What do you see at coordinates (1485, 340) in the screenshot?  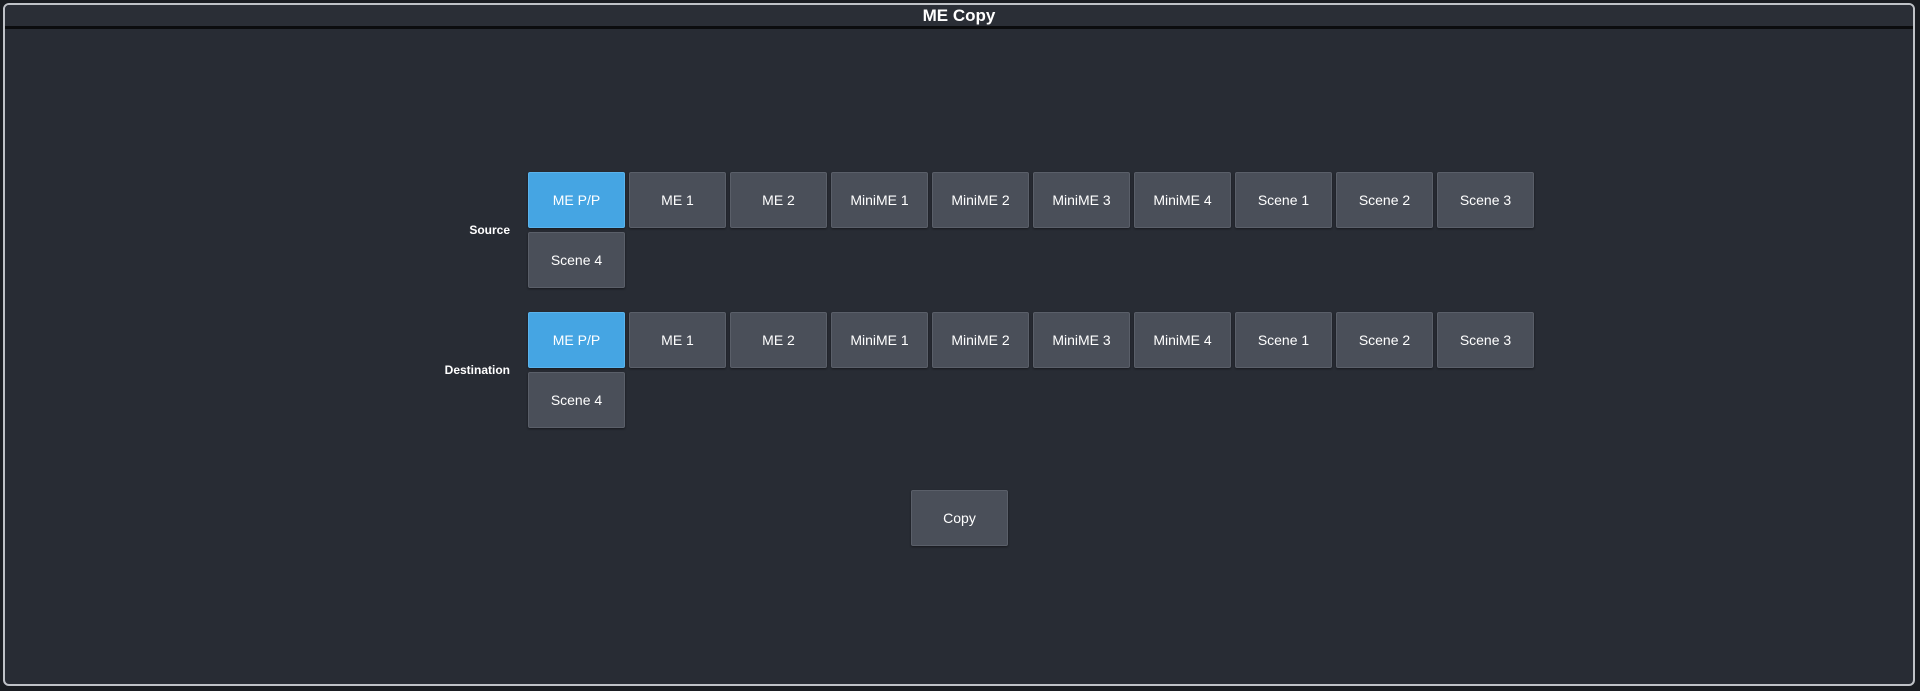 I see `destination-scene-3-button: Scene 3` at bounding box center [1485, 340].